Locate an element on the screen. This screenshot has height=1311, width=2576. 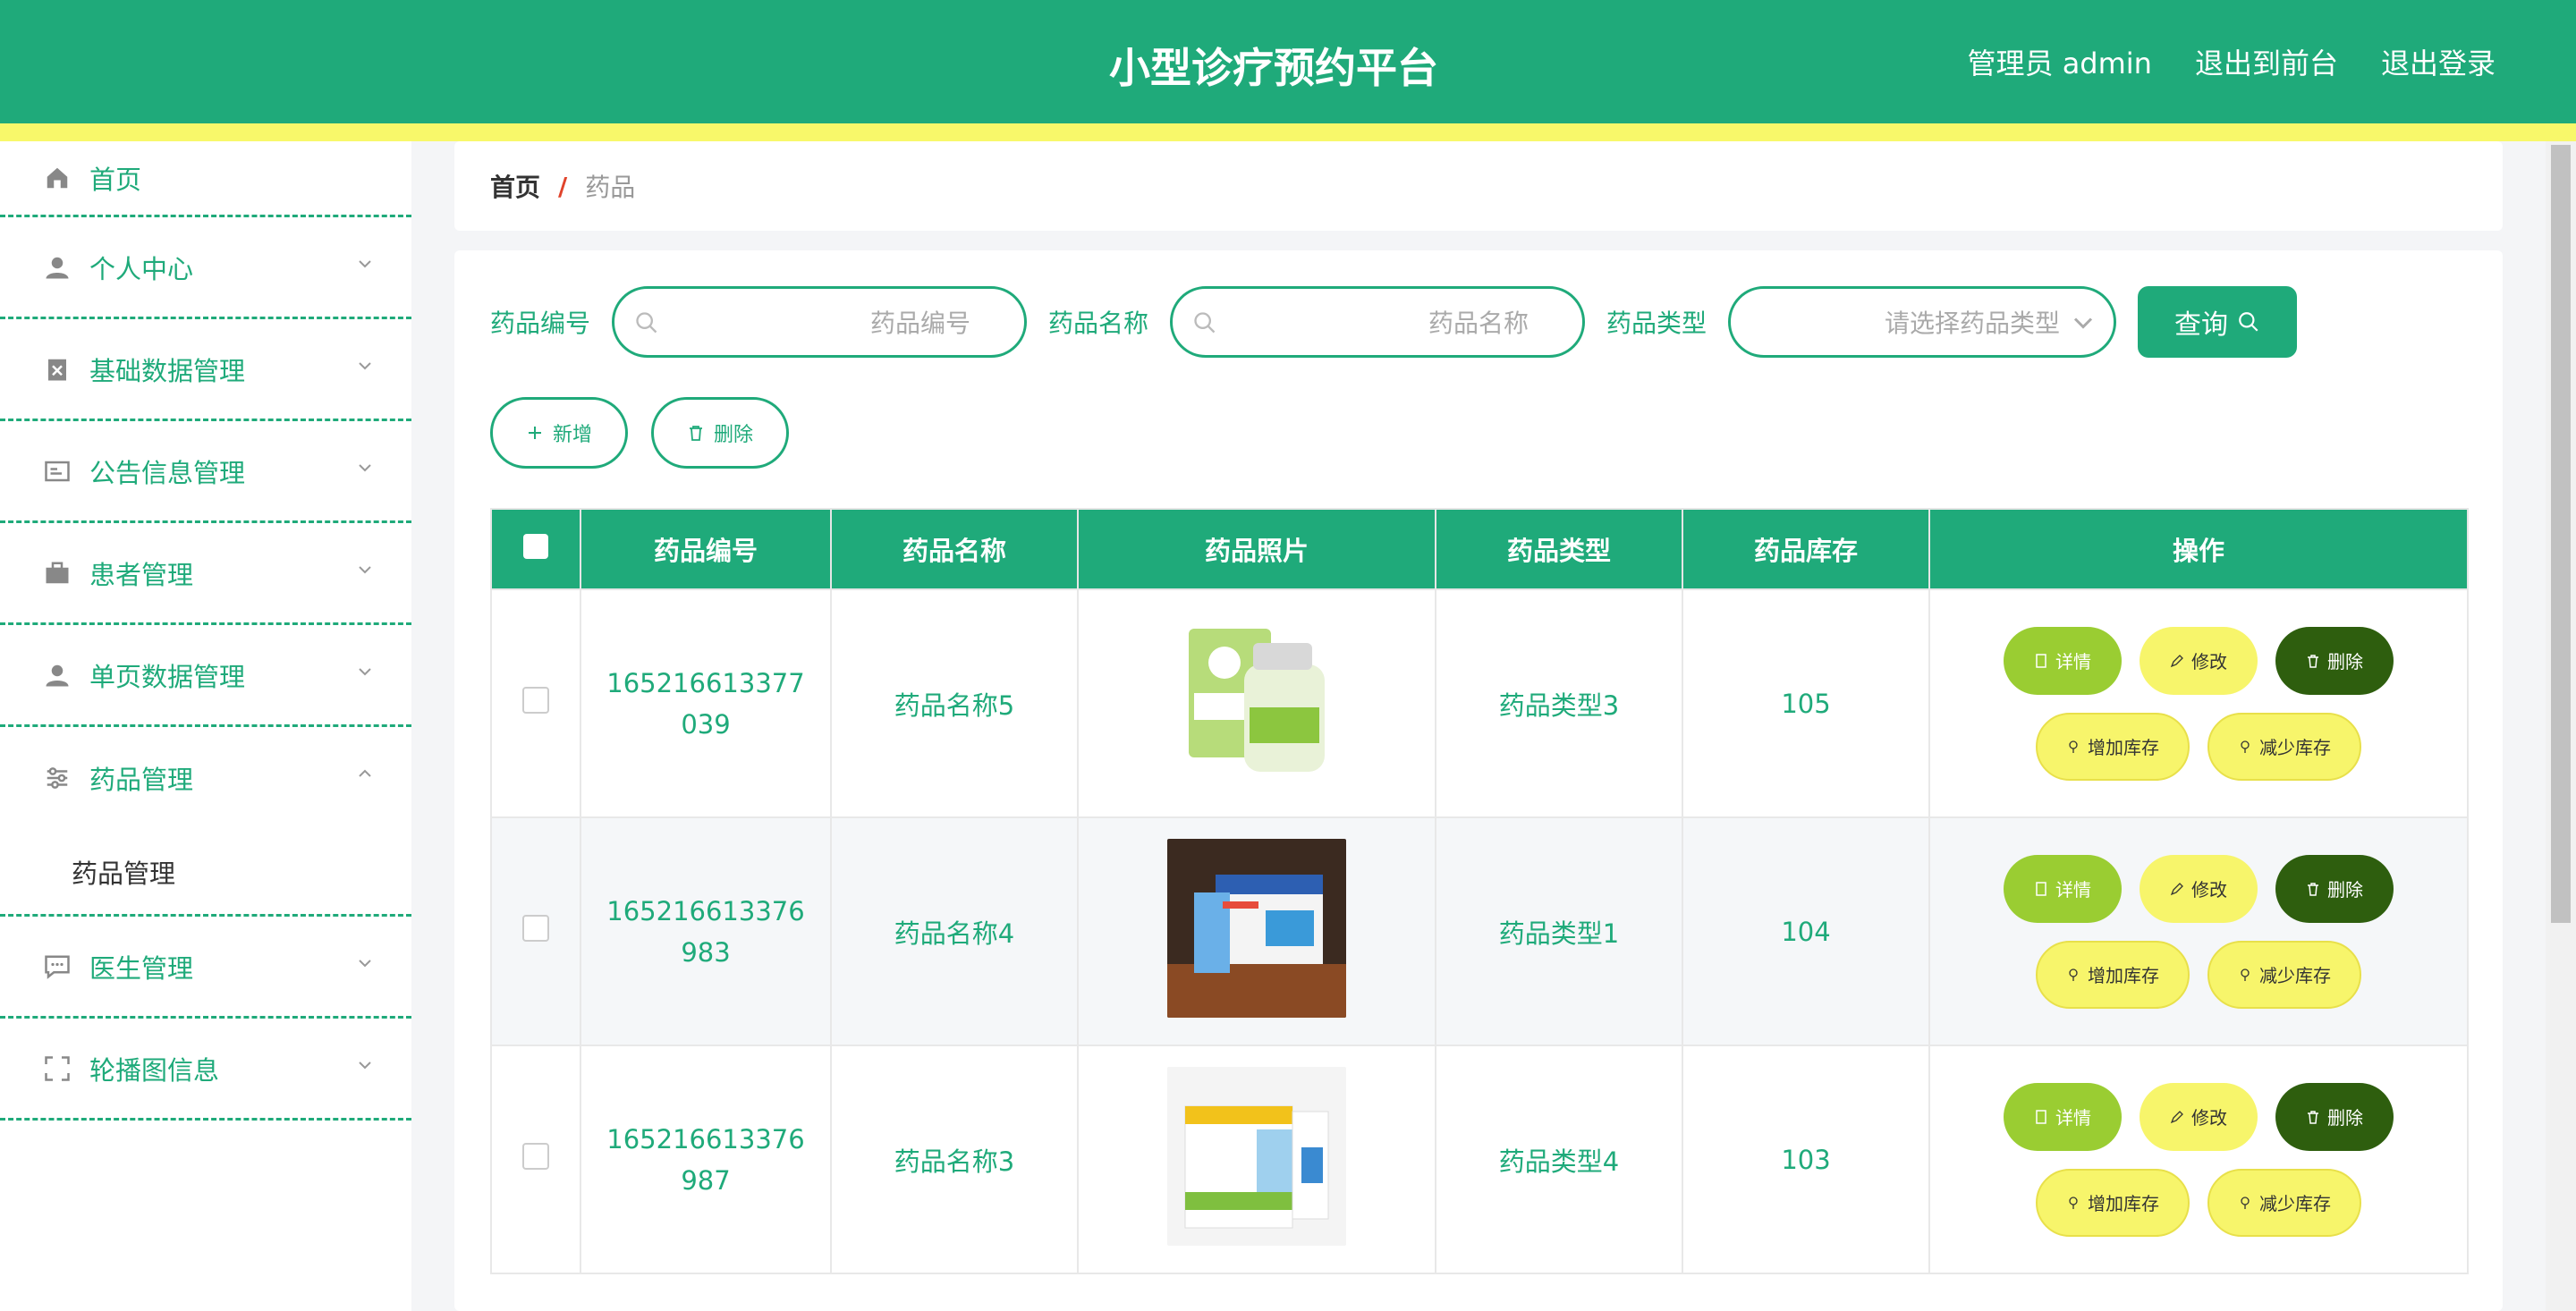
breadcrumb-current: 药品 is located at coordinates (610, 187).